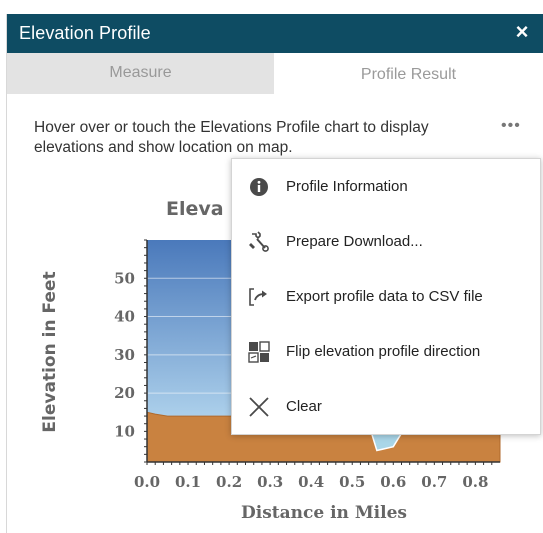  I want to click on menu-item-label: Clear, so click(304, 406).